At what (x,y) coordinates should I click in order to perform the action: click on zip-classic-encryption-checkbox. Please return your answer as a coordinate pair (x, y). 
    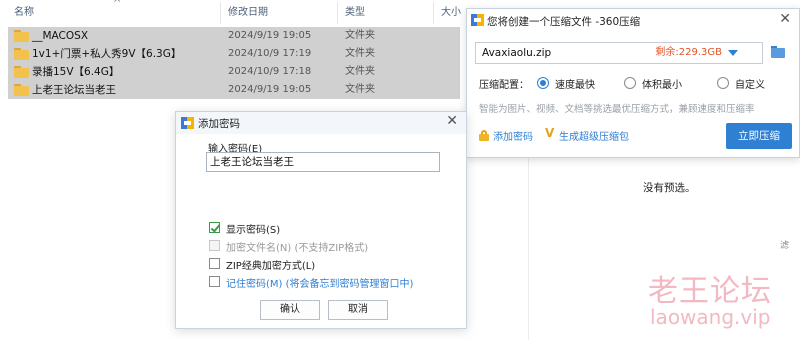
    Looking at the image, I should click on (214, 263).